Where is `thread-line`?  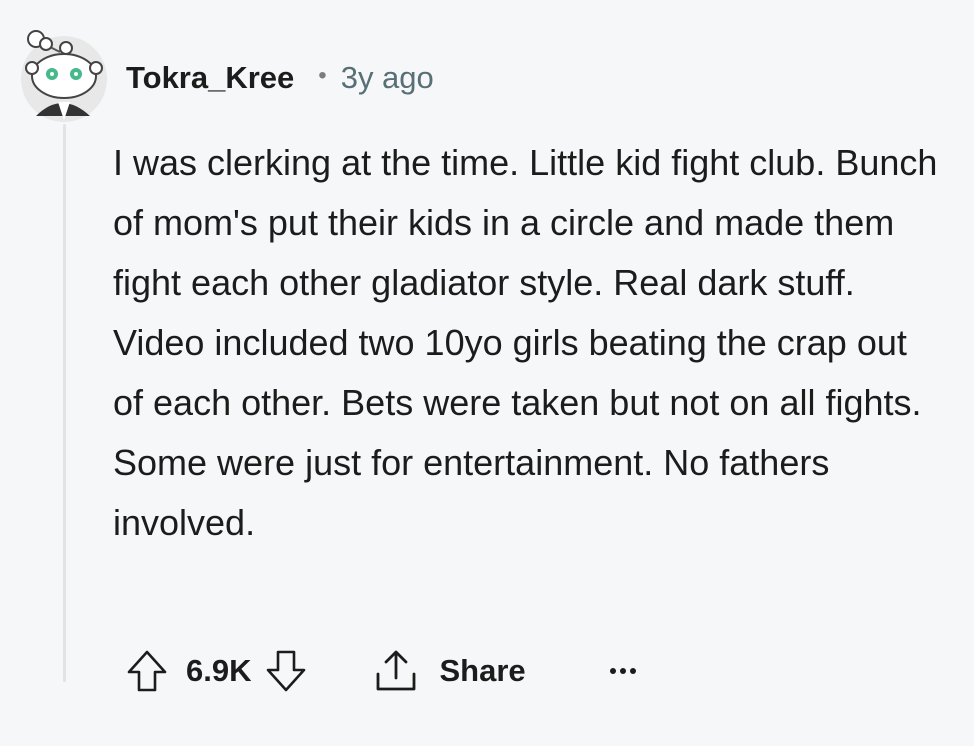
thread-line is located at coordinates (64, 403).